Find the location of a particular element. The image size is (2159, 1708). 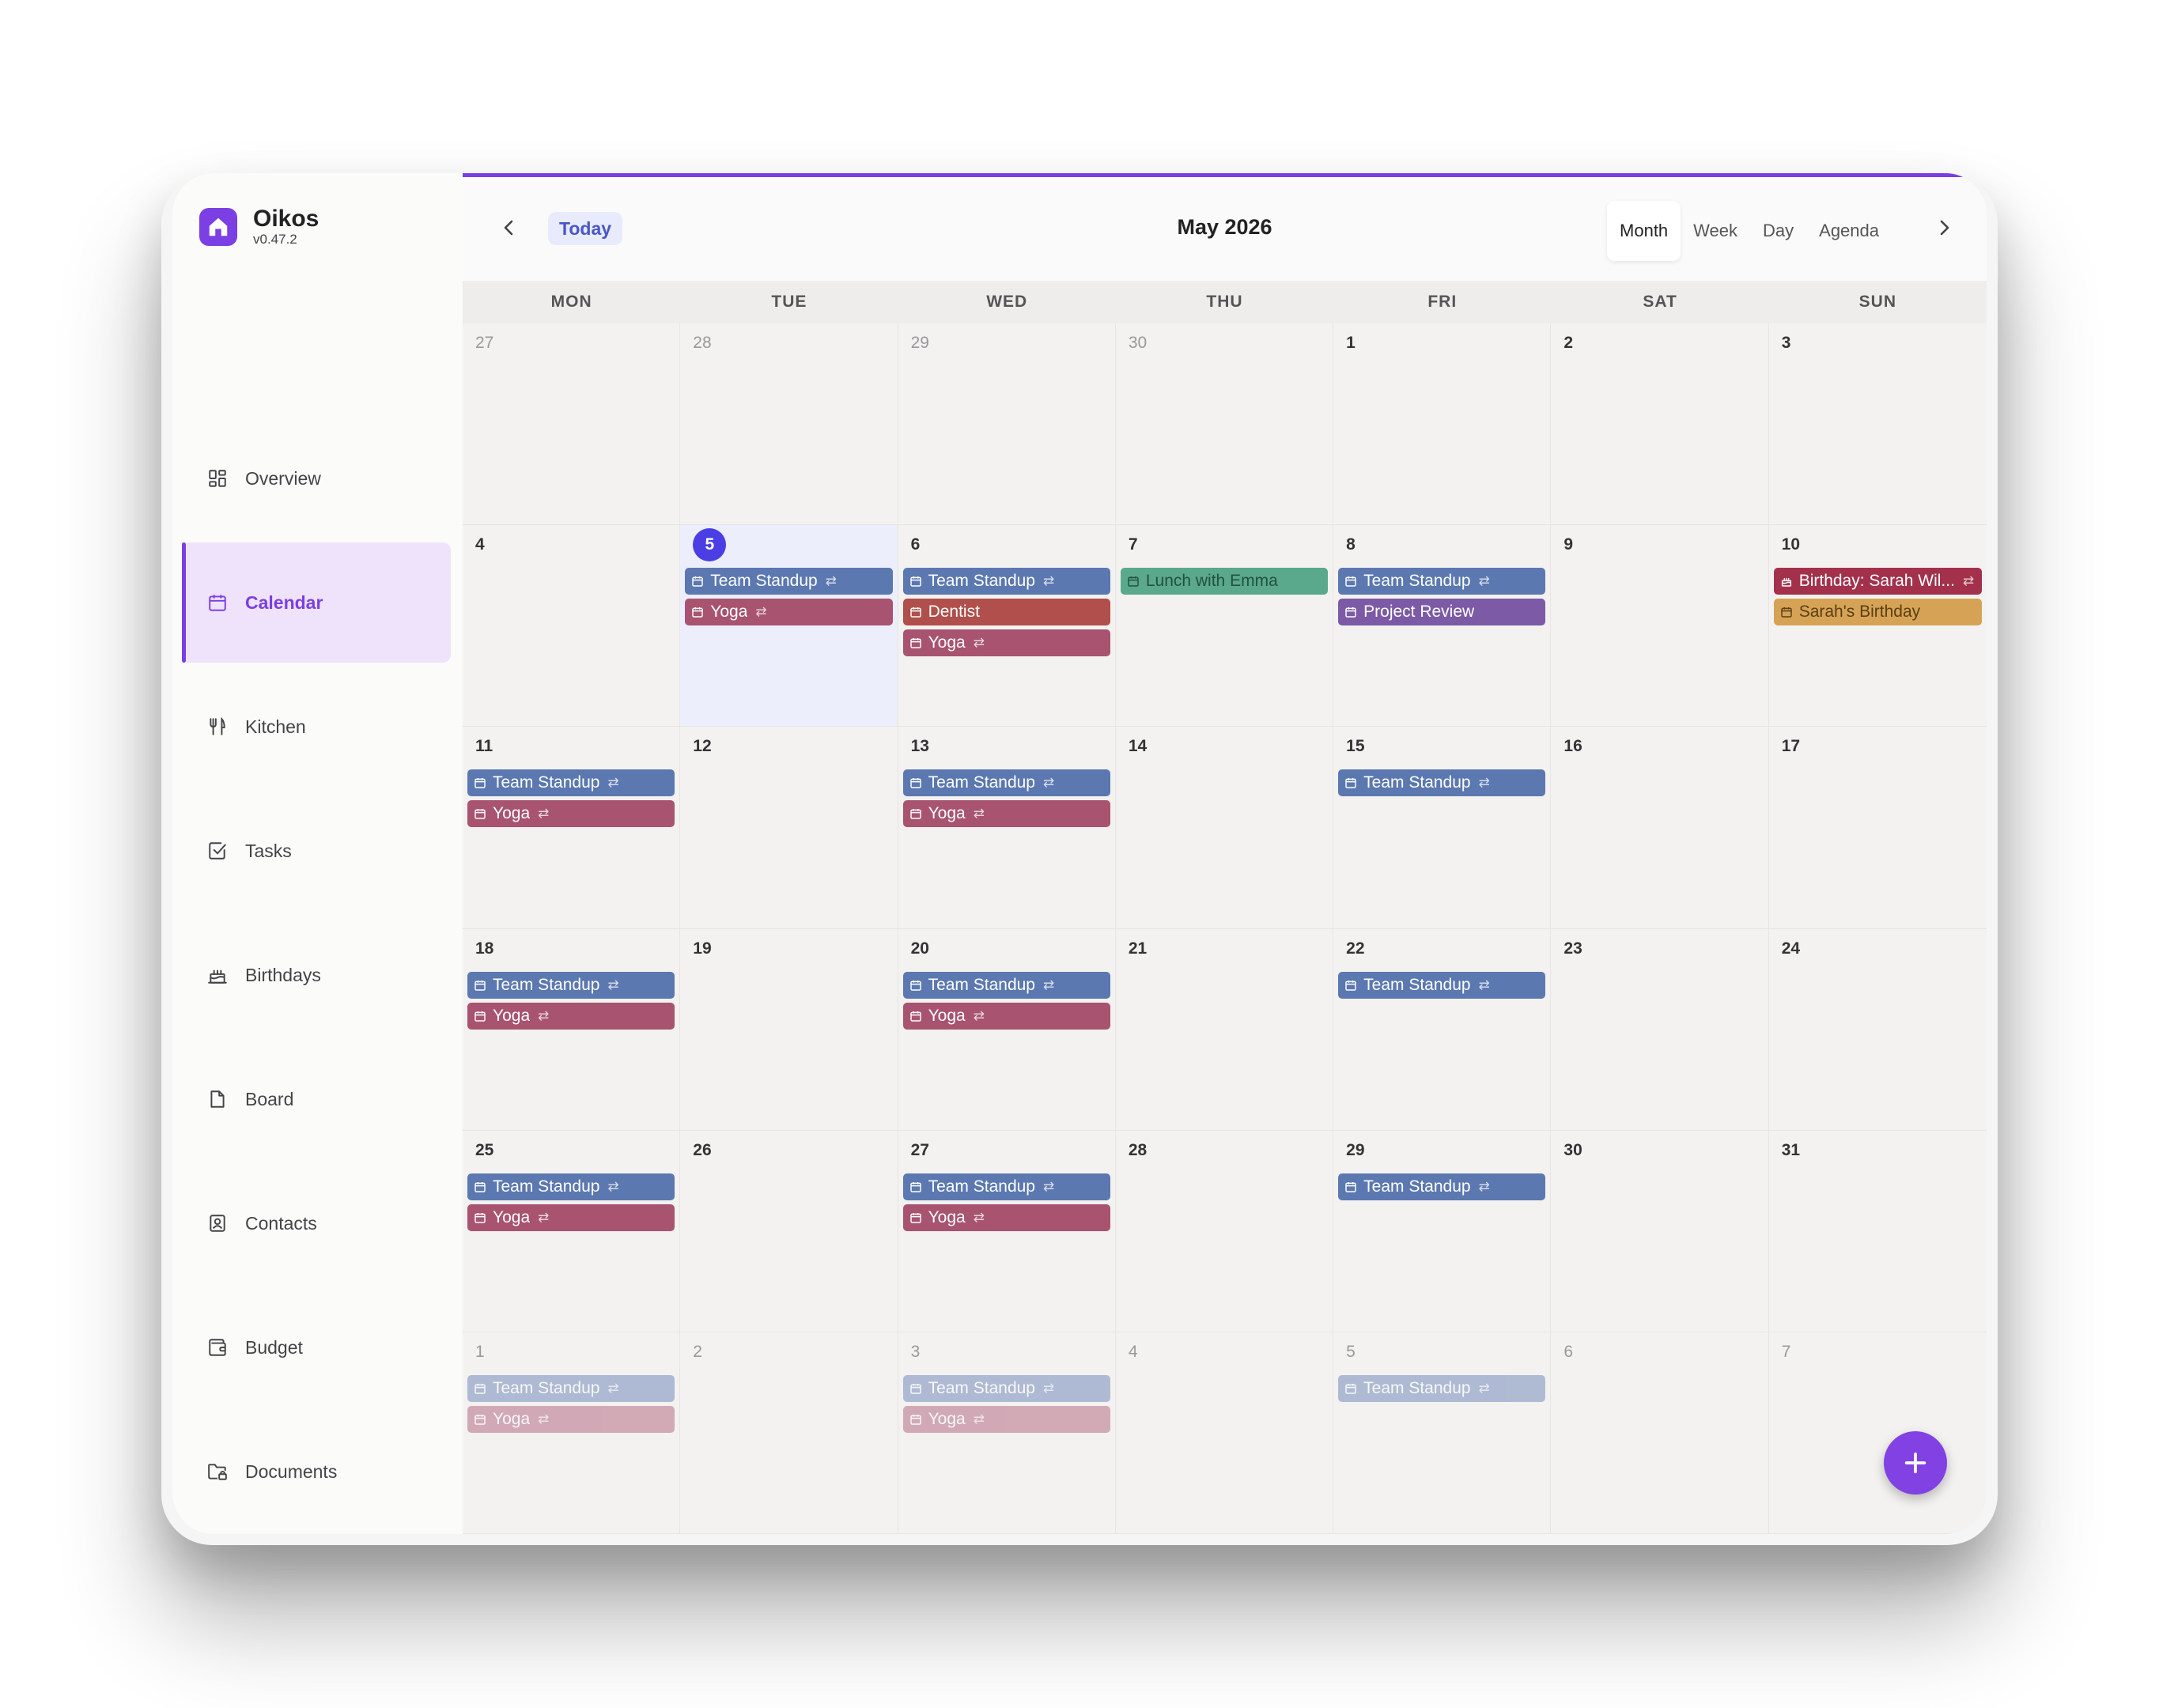

chevron-right-icon is located at coordinates (1945, 228).